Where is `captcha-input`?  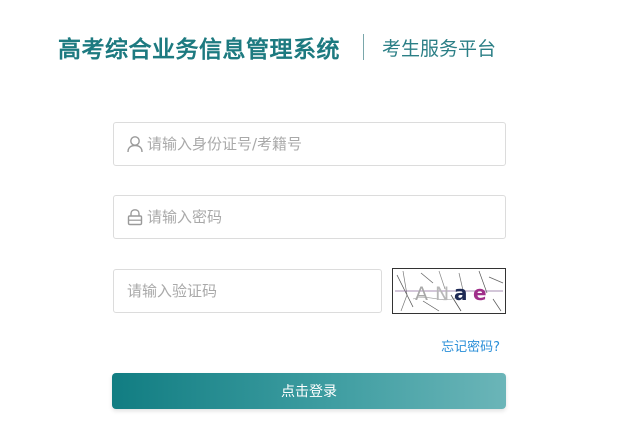 captcha-input is located at coordinates (254, 291).